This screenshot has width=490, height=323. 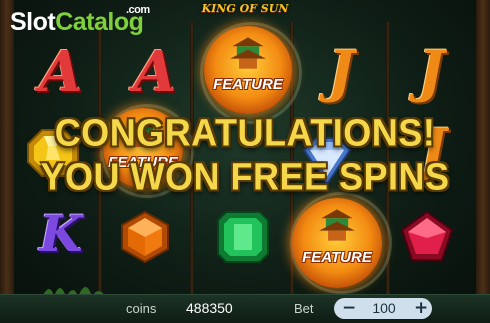 I want to click on symbol-red-gem, so click(x=427, y=237).